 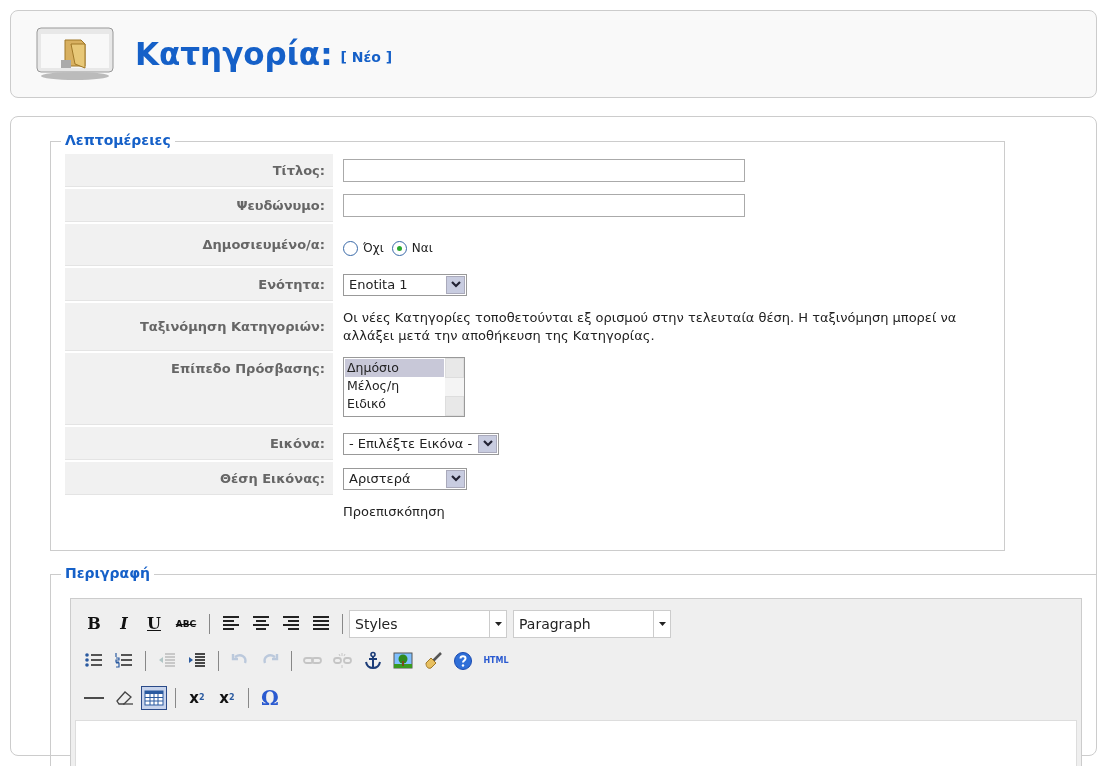 I want to click on table-icon, so click(x=154, y=697).